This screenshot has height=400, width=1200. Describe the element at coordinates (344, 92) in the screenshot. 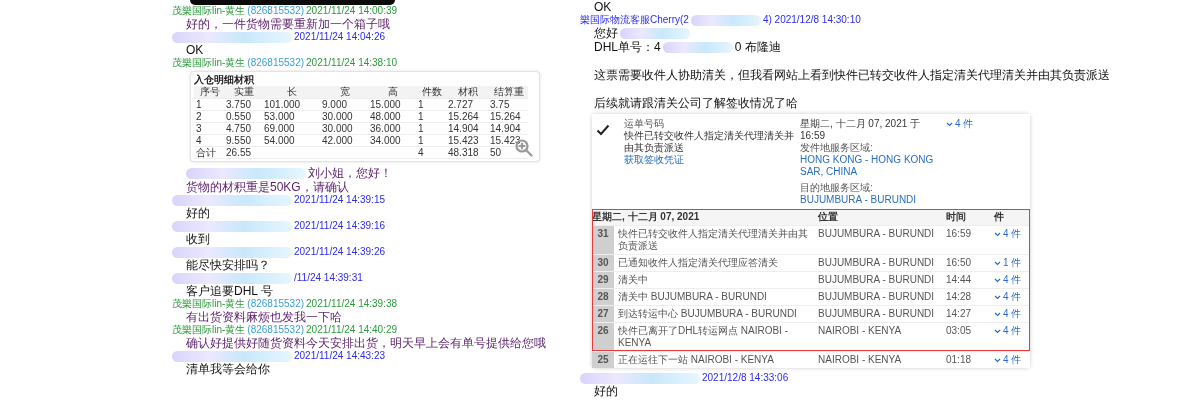

I see `column-header: 宽` at that location.